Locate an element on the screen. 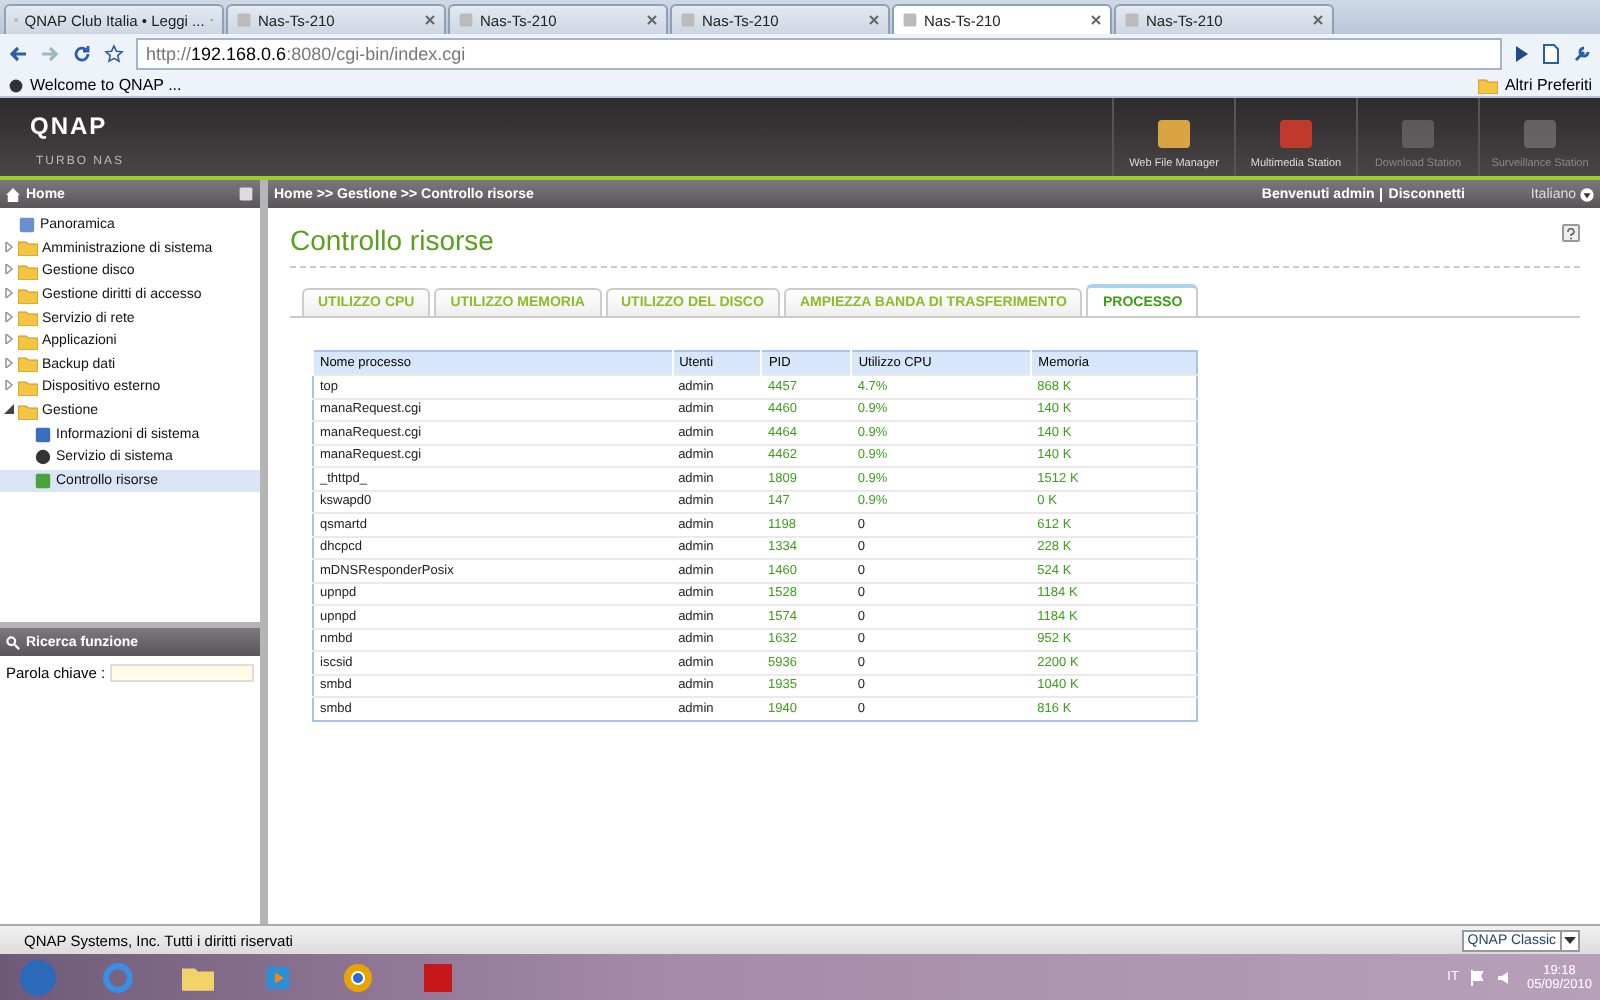 The width and height of the screenshot is (1600, 1000). help-icon is located at coordinates (1571, 233).